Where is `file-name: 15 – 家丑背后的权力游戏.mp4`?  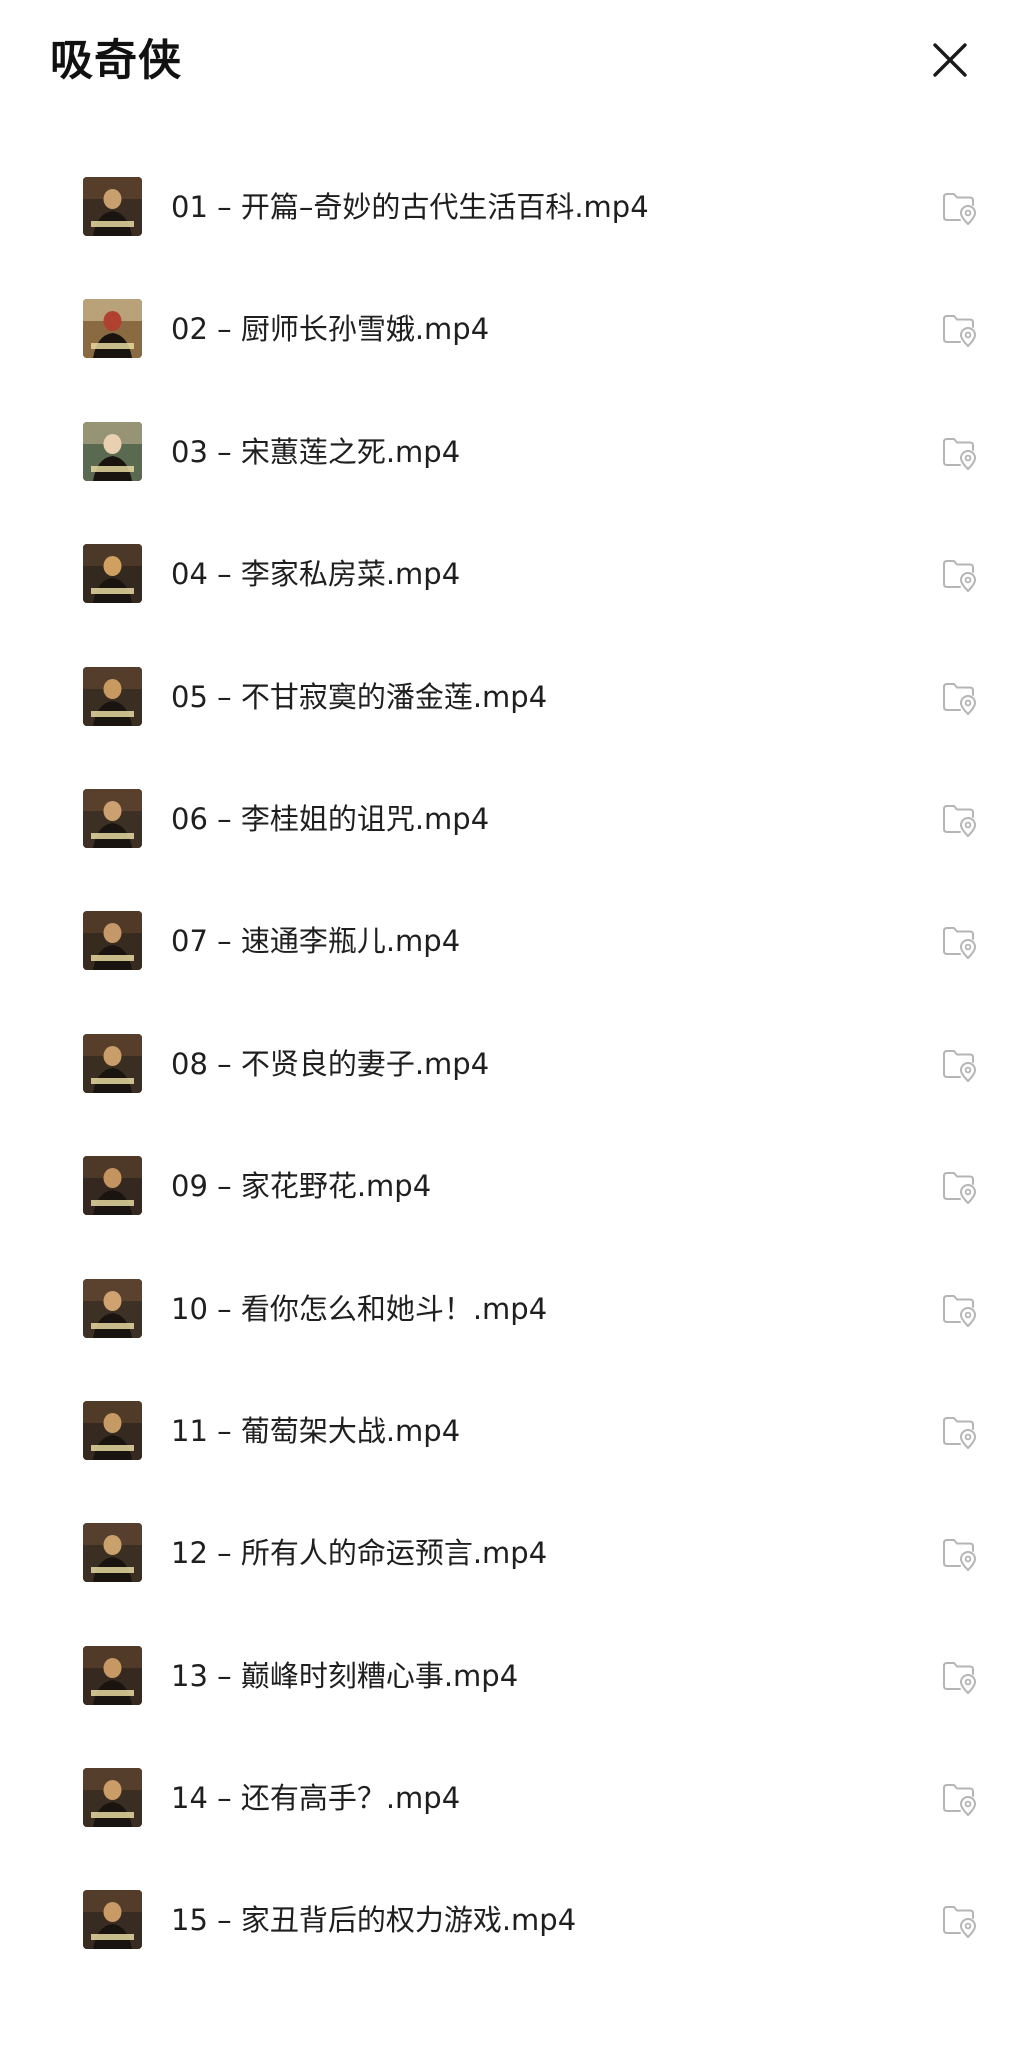
file-name: 15 – 家丑背后的权力游戏.mp4 is located at coordinates (374, 1920).